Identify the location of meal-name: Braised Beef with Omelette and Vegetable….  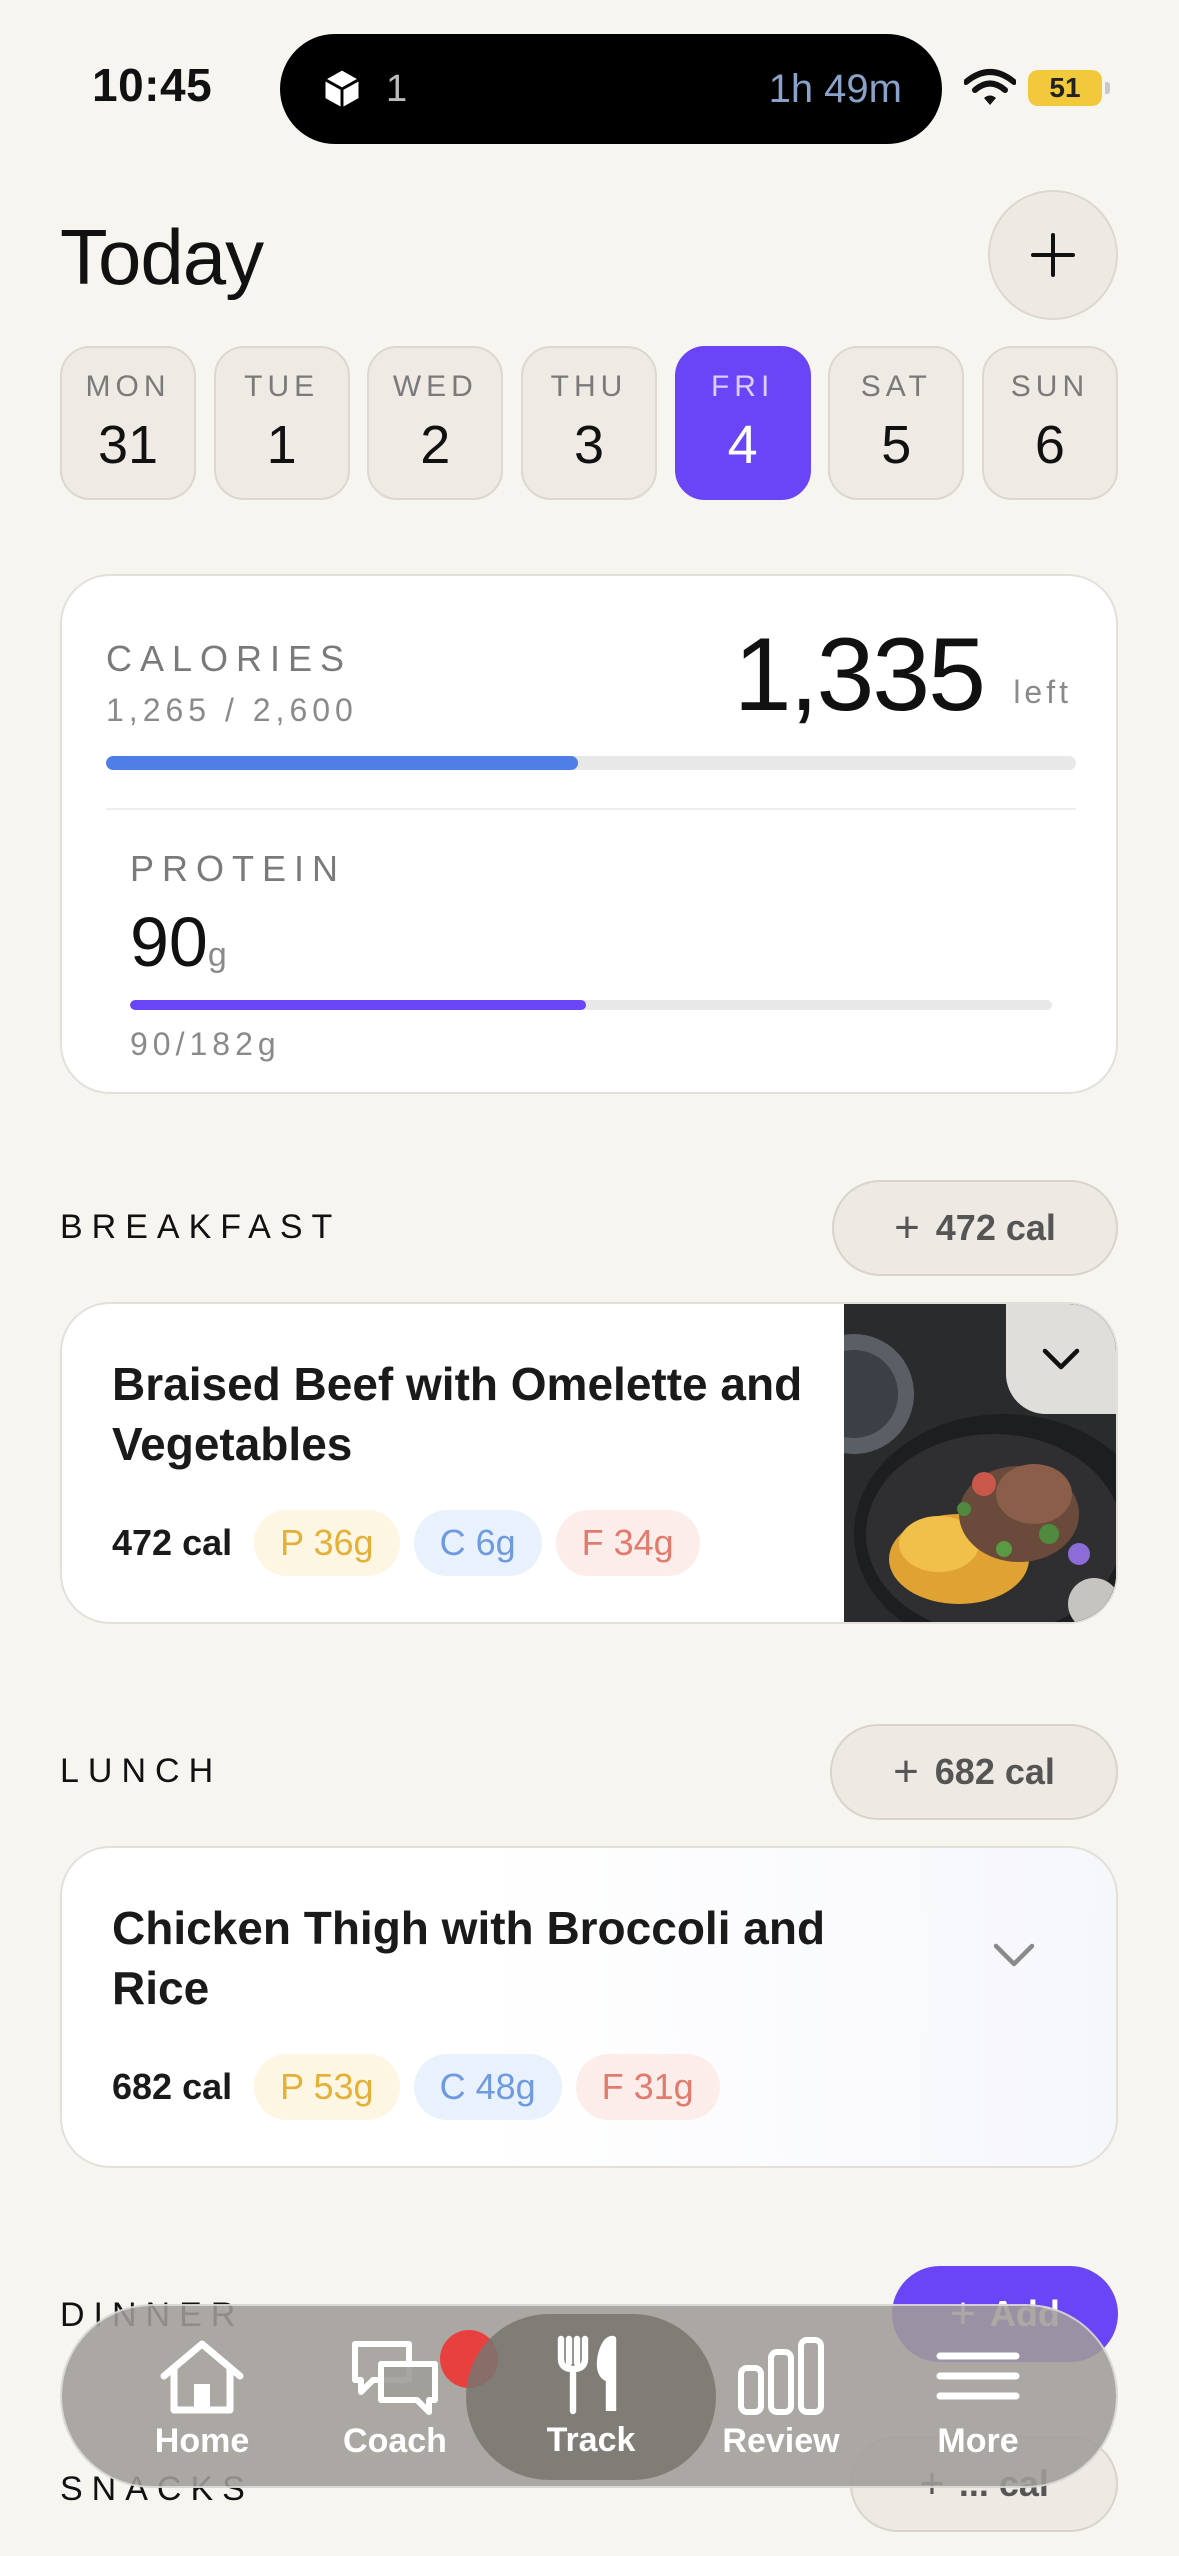
(457, 1414).